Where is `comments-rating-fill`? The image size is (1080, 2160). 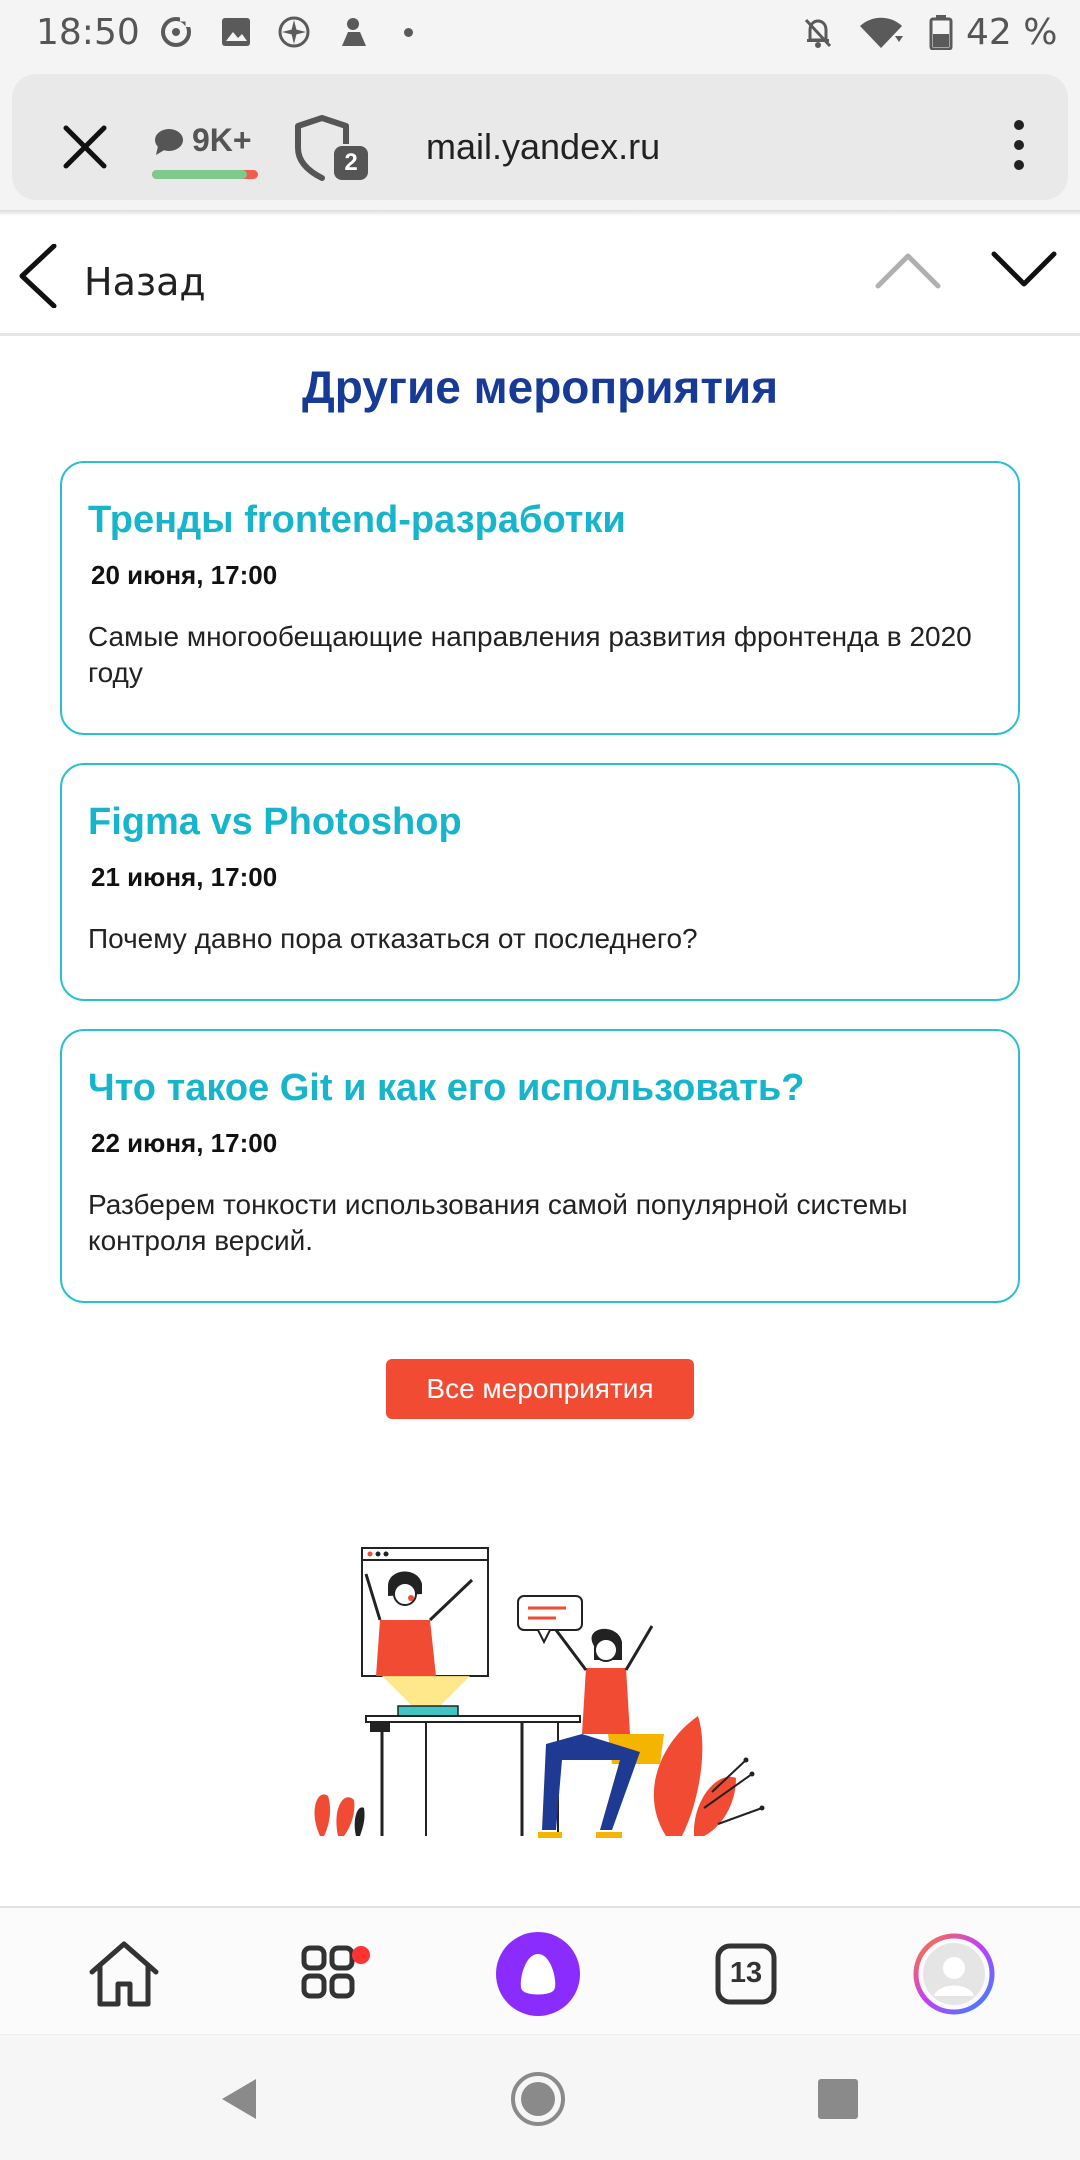
comments-rating-fill is located at coordinates (200, 174).